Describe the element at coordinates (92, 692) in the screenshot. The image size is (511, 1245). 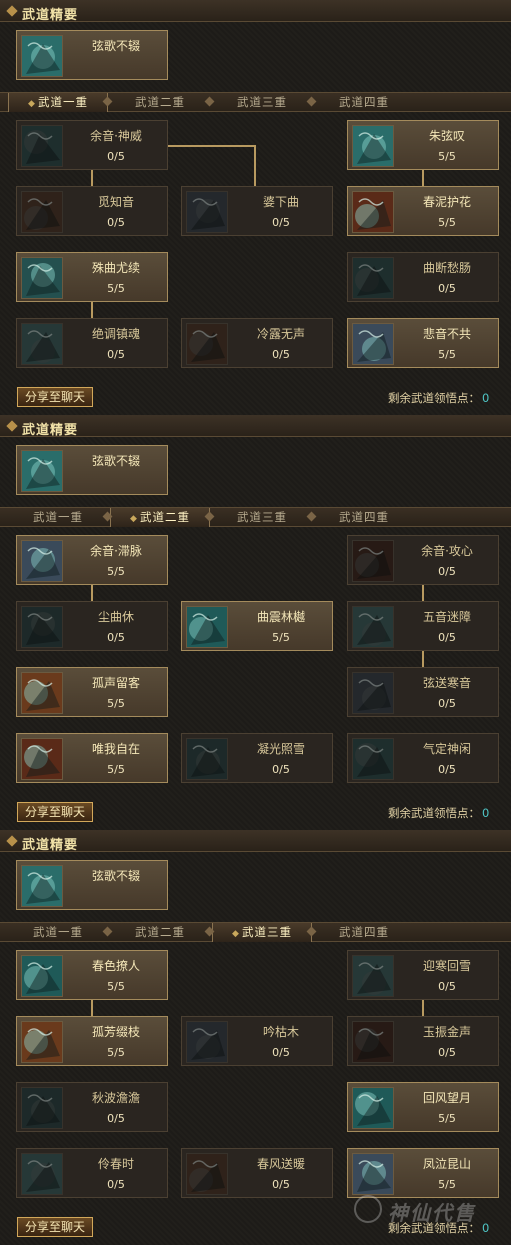
I see `skill-card: 孤声留客 5/5` at that location.